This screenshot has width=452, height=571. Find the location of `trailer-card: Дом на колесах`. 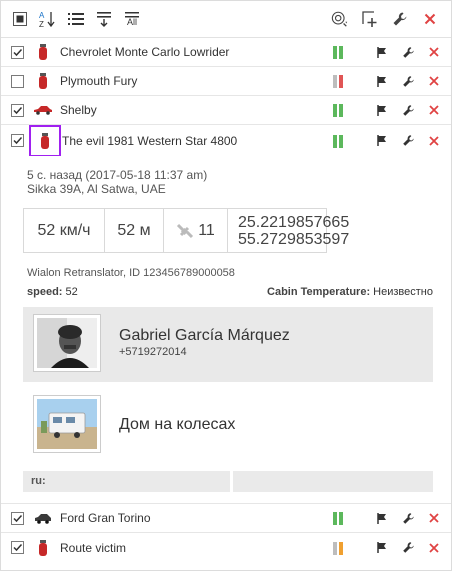

trailer-card: Дом на колесах is located at coordinates (228, 425).